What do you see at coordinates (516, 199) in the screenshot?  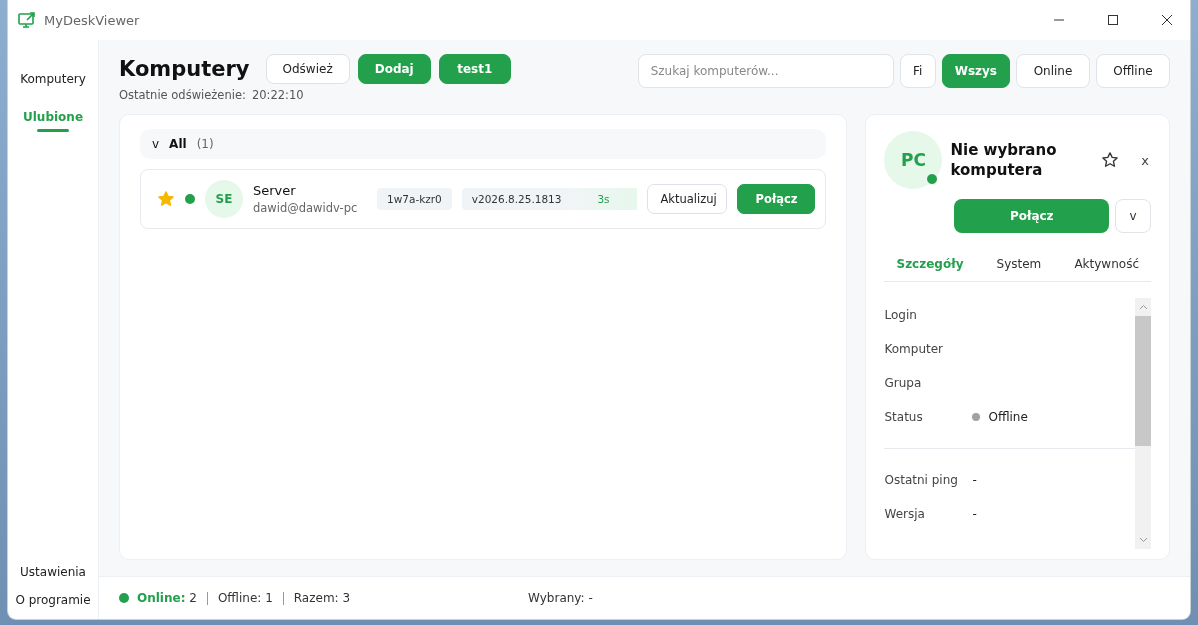 I see `computer-version: v2026.8.25.1813` at bounding box center [516, 199].